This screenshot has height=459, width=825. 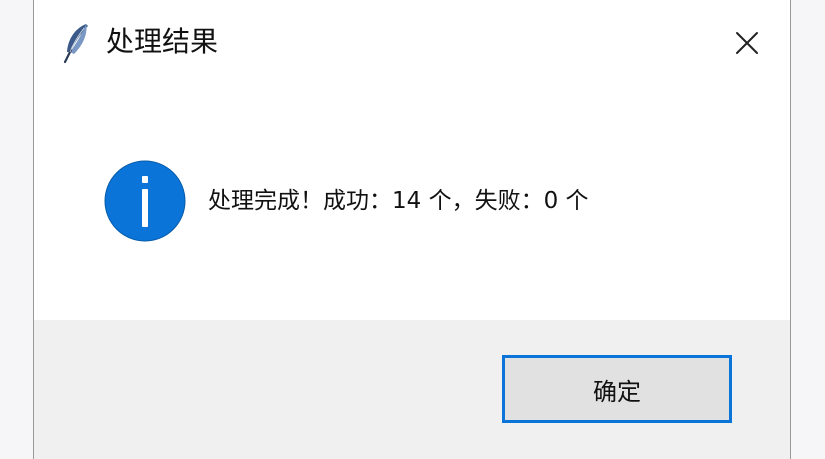 What do you see at coordinates (162, 41) in the screenshot?
I see `window-title: 处理结果` at bounding box center [162, 41].